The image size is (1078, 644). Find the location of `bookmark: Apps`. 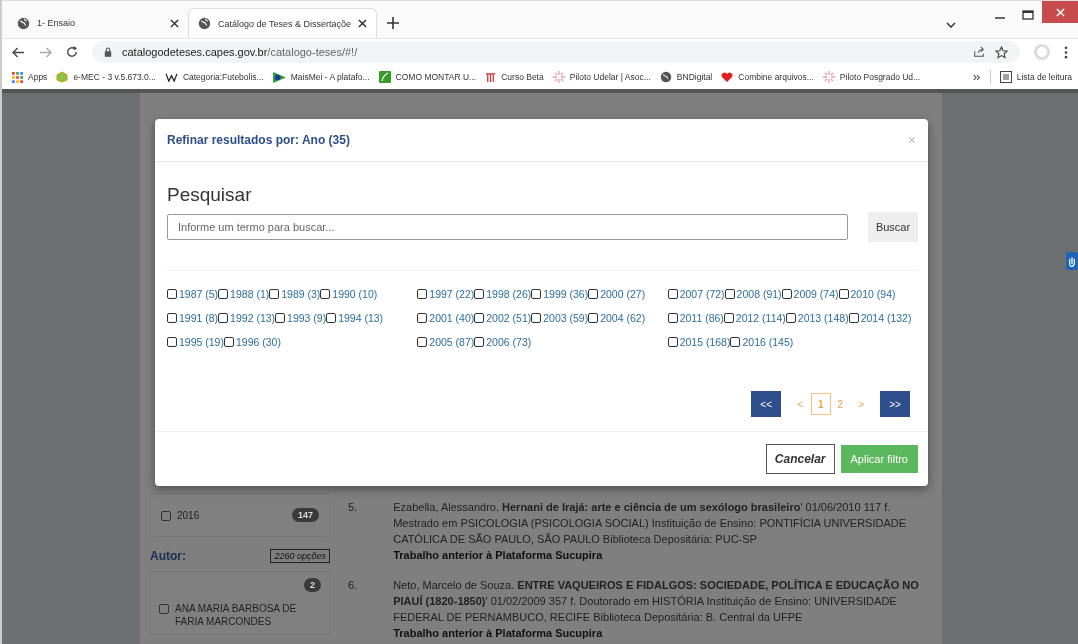

bookmark: Apps is located at coordinates (30, 77).